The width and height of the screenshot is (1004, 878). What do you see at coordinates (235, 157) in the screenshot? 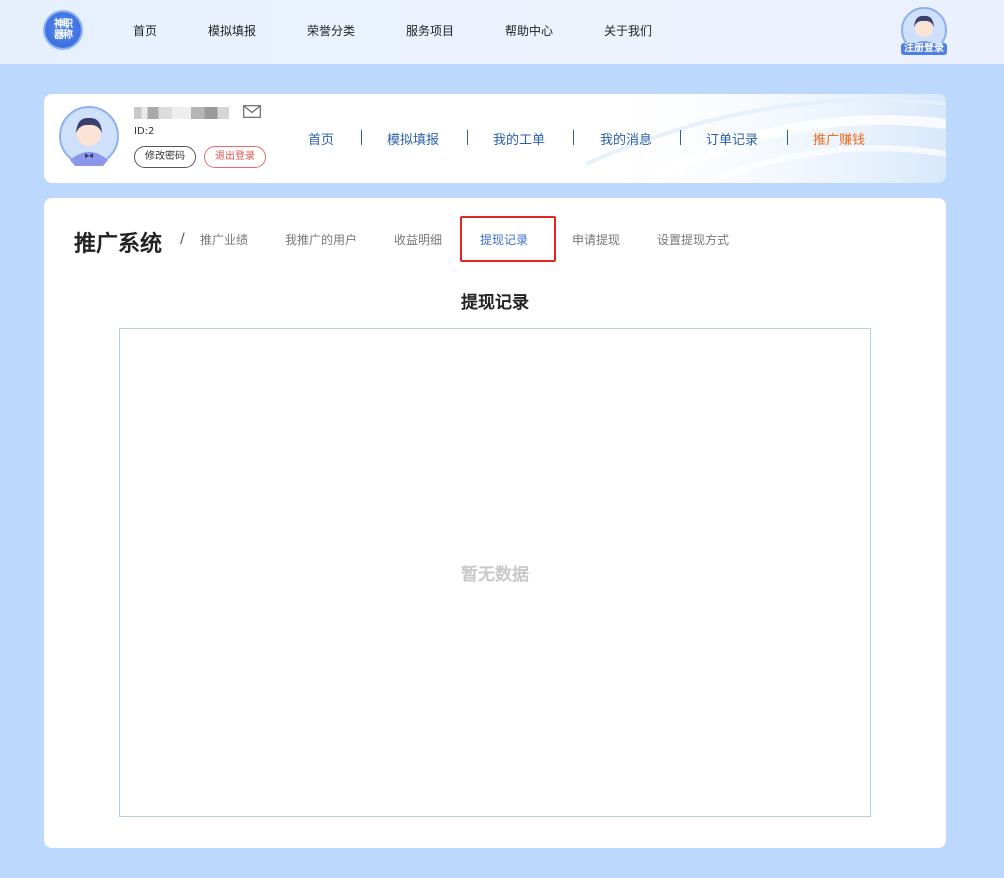
I see `logout-button: 退出登录` at bounding box center [235, 157].